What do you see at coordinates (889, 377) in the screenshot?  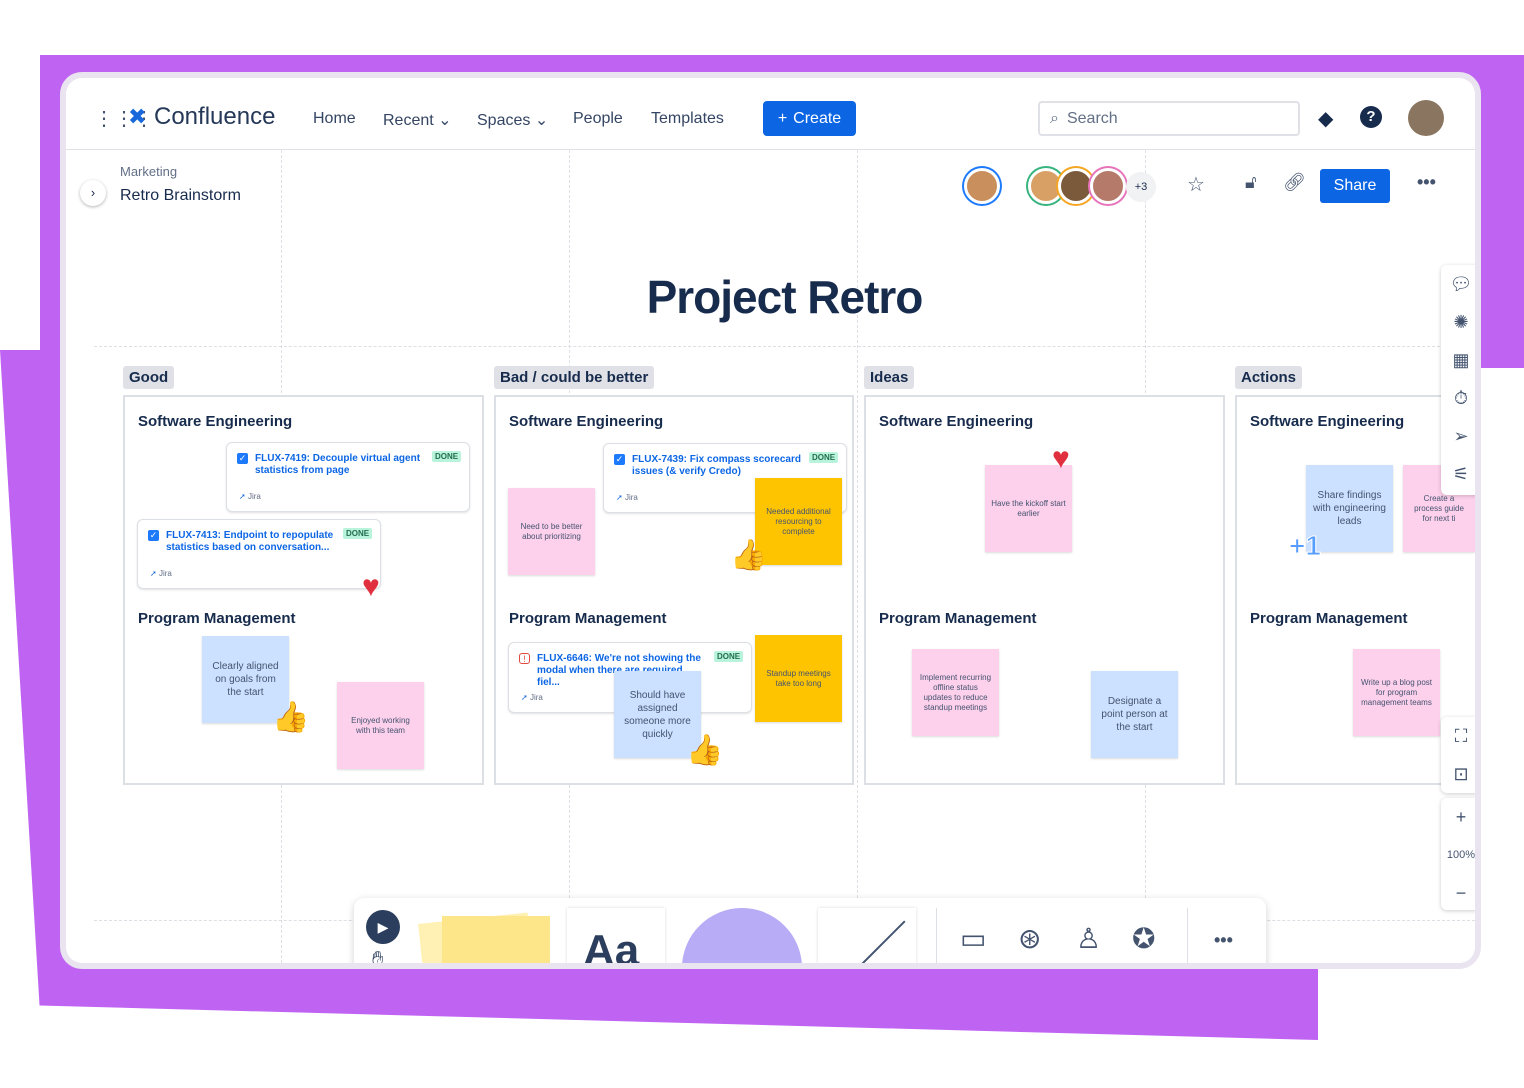 I see `column-header-ideas: Ideas` at bounding box center [889, 377].